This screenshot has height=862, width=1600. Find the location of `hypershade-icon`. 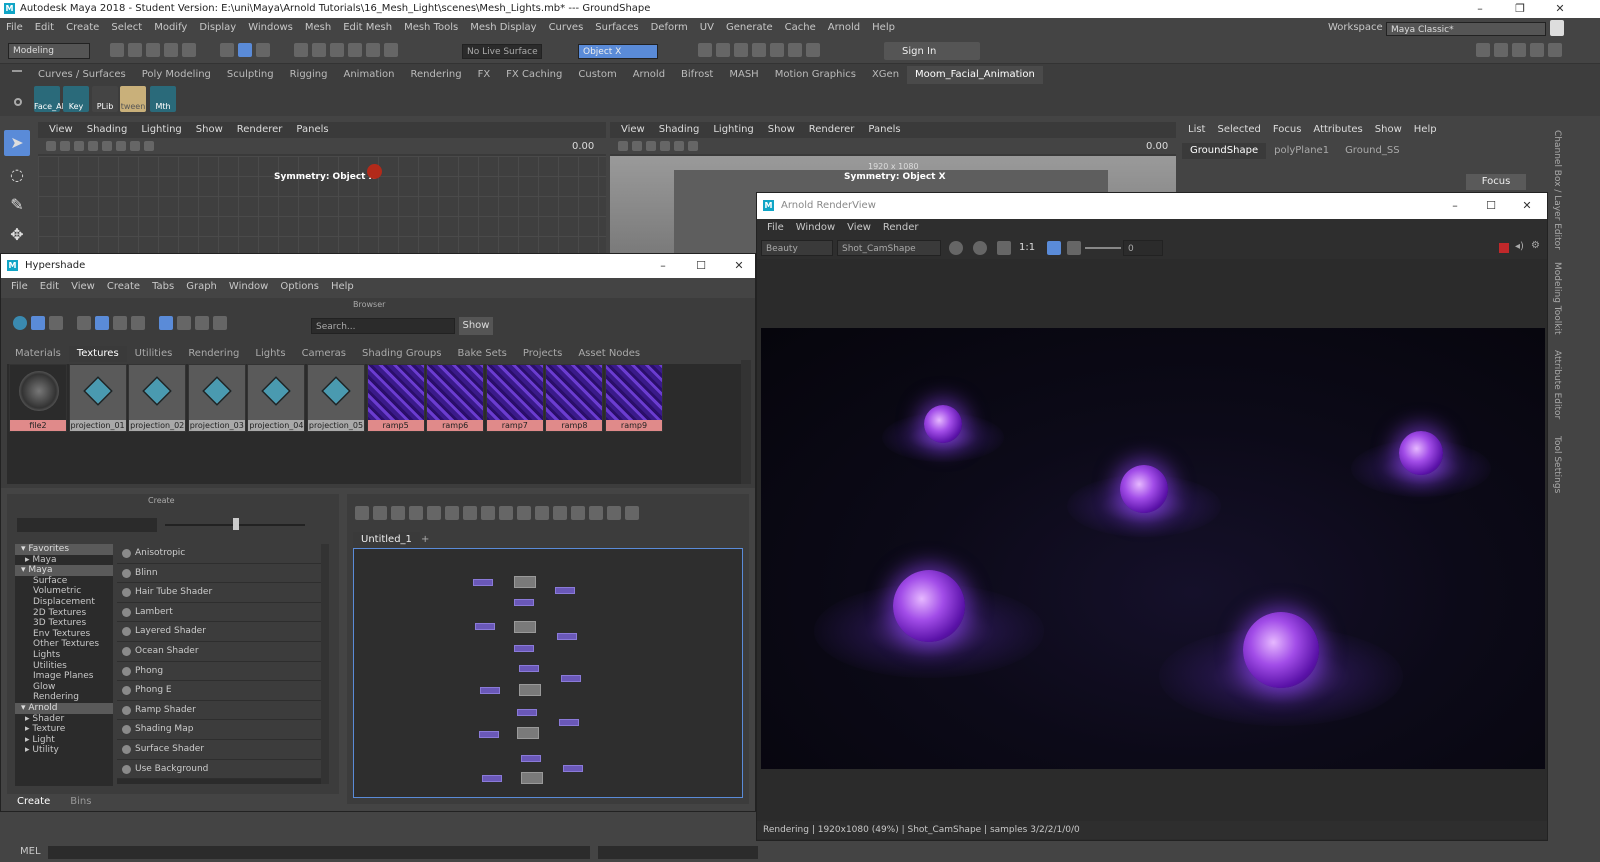

hypershade-icon is located at coordinates (777, 50).